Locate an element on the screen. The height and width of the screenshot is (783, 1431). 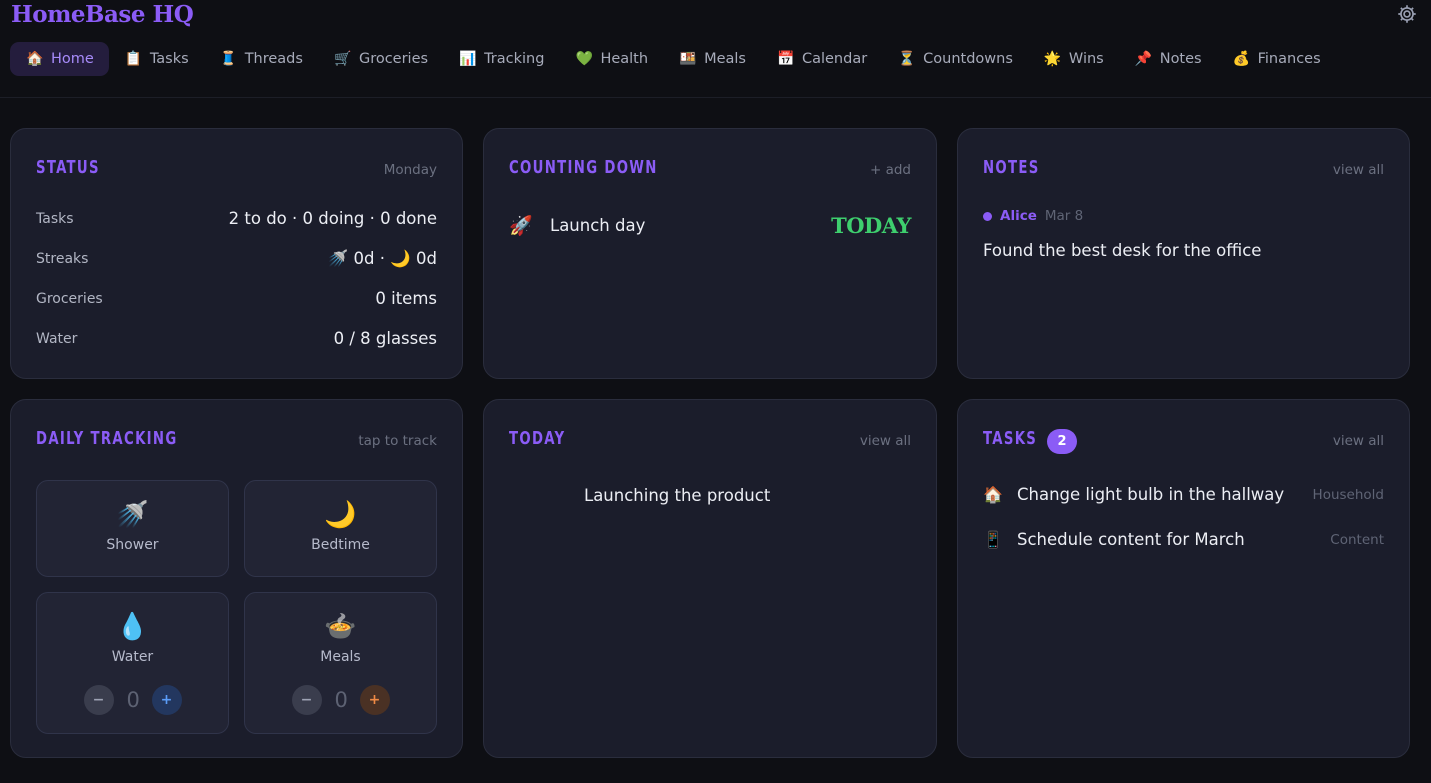
nav-label: Meals is located at coordinates (725, 59).